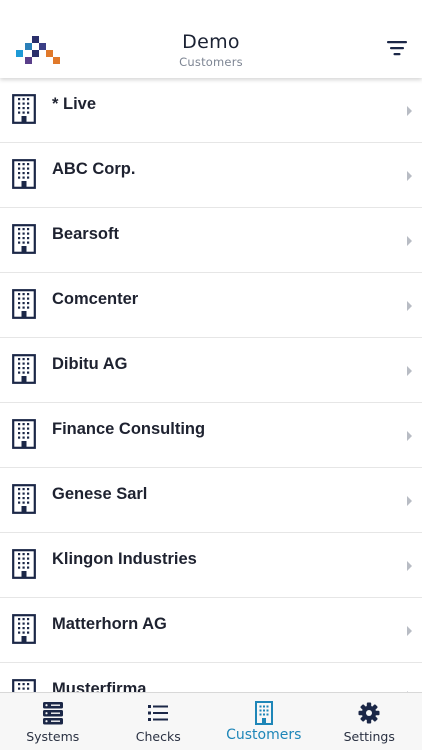  I want to click on tab-customers: Customers, so click(264, 721).